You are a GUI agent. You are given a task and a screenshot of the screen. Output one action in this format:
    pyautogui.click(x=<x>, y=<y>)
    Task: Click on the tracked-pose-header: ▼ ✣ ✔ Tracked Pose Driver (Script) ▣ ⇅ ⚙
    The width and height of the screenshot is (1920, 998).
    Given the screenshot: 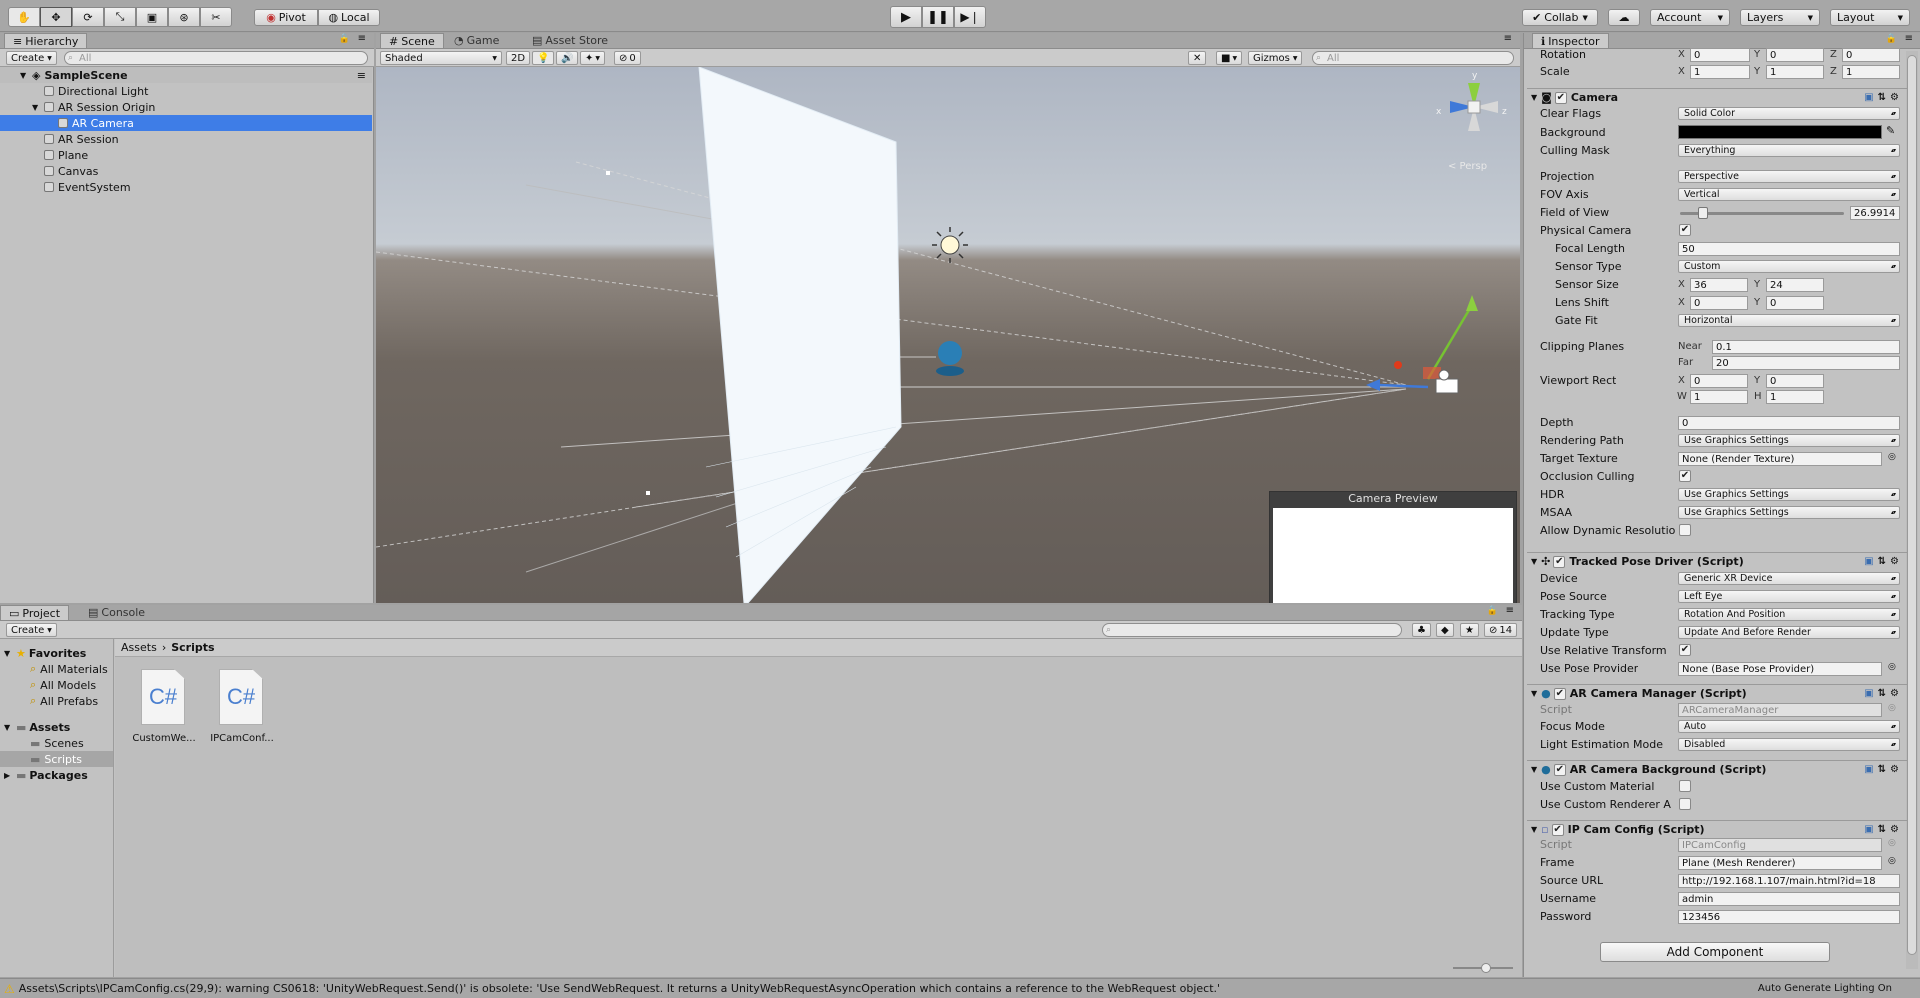 What is the action you would take?
    pyautogui.click(x=1717, y=561)
    